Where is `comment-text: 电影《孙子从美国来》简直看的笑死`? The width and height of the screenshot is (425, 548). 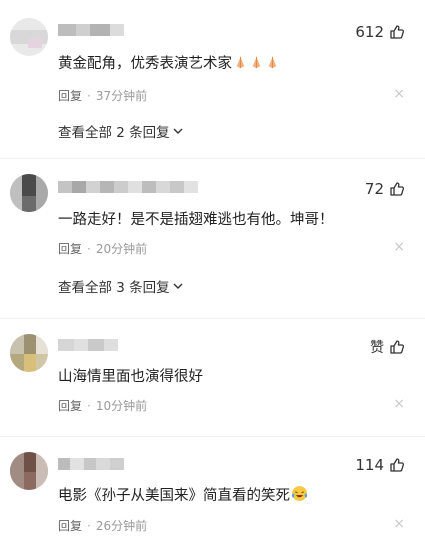 comment-text: 电影《孙子从美国来》简直看的笑死 is located at coordinates (183, 494).